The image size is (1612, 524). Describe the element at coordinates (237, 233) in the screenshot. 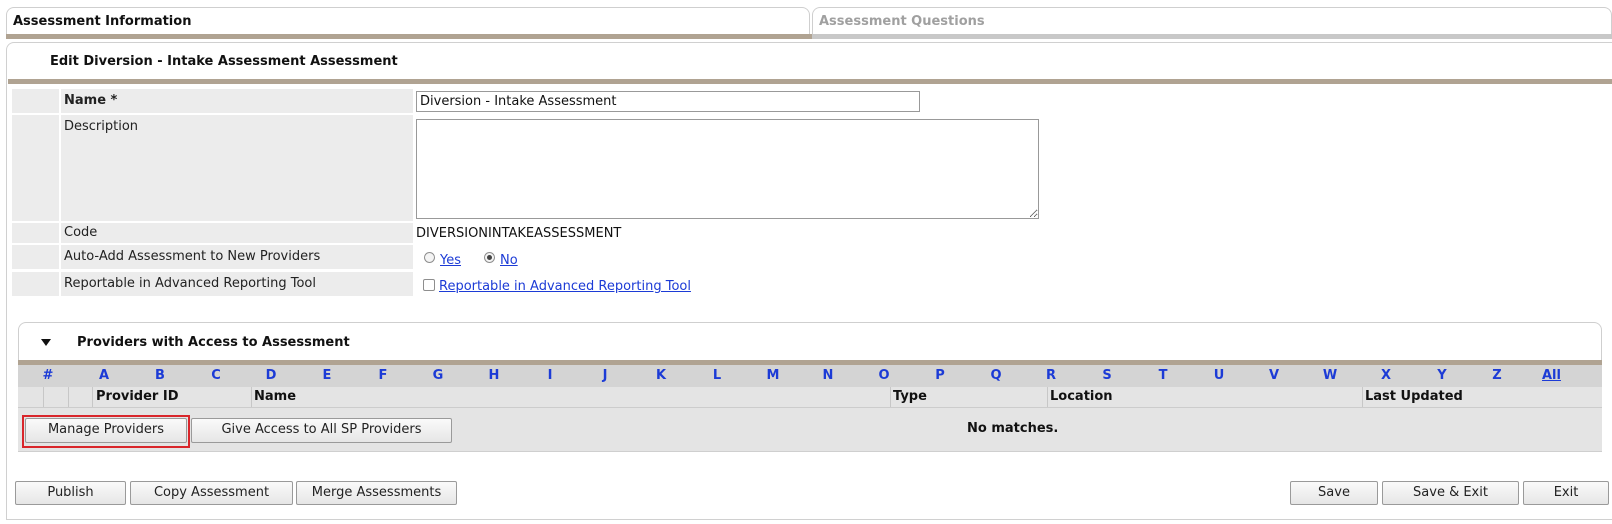

I see `code-label: Code` at that location.